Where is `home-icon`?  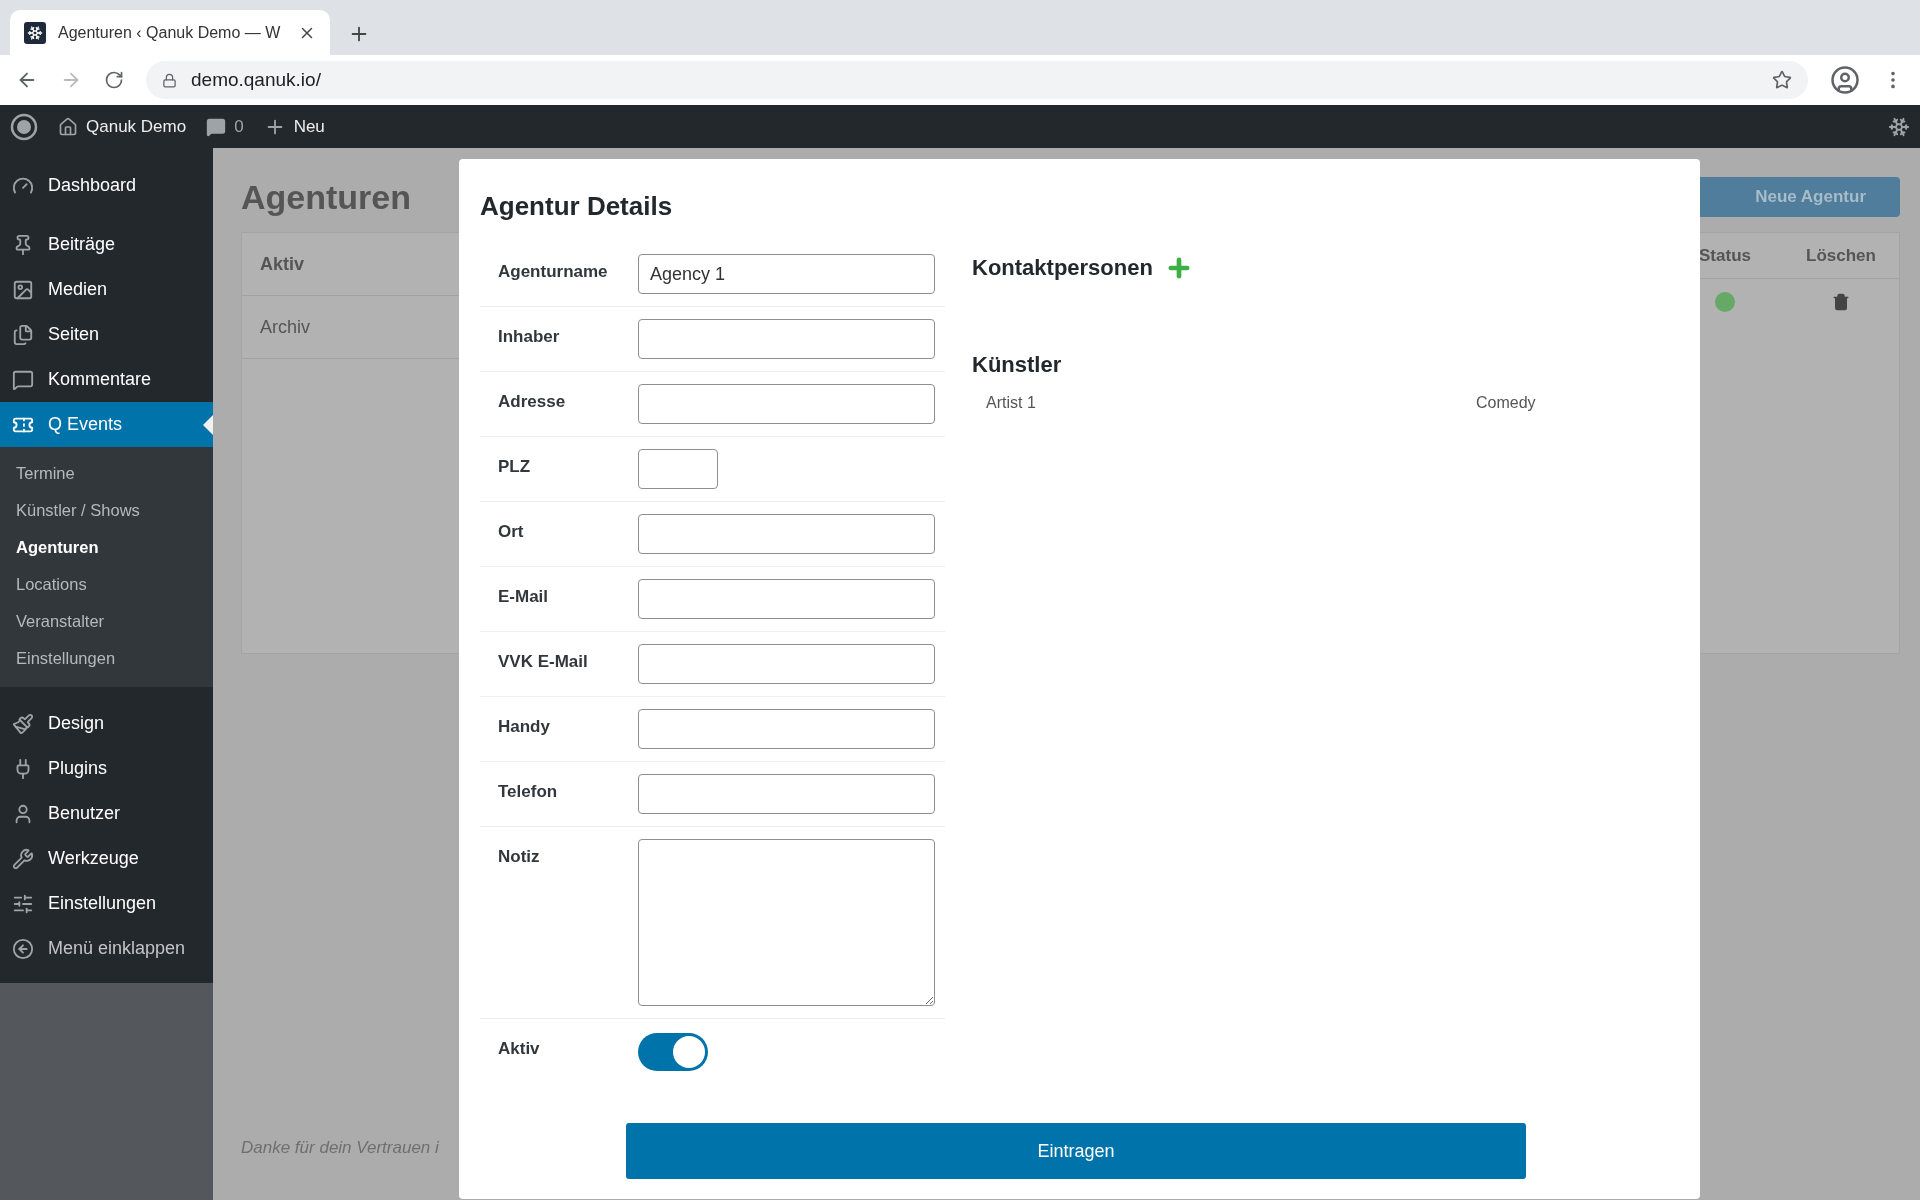
home-icon is located at coordinates (68, 126).